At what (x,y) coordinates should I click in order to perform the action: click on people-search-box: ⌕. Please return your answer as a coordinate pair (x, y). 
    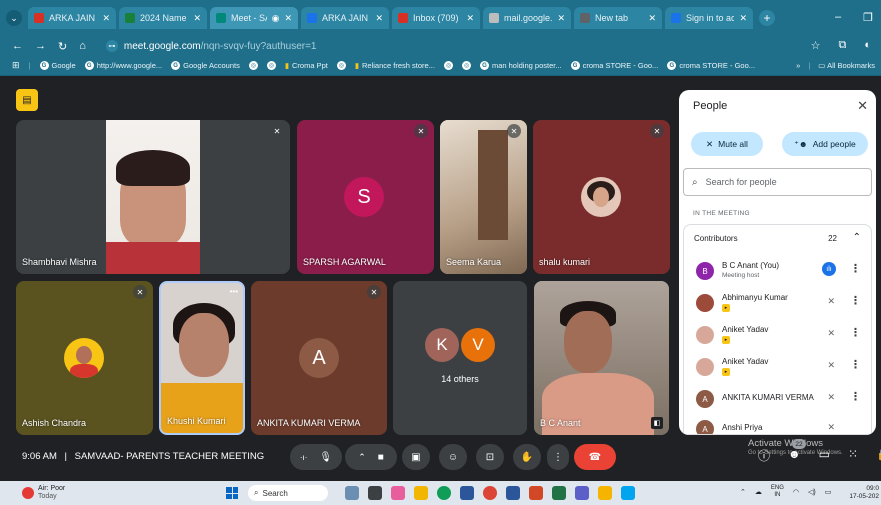
    Looking at the image, I should click on (777, 182).